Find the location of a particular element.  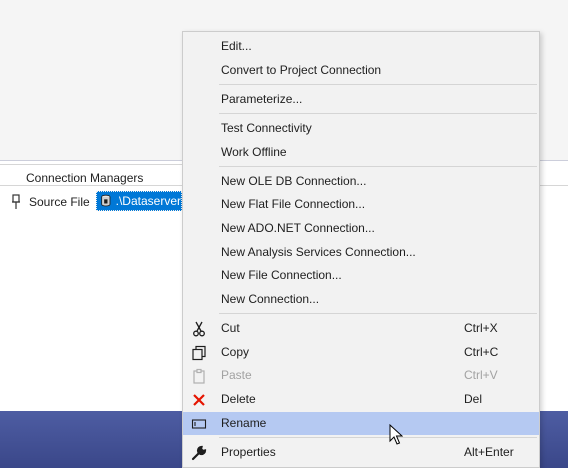

menu-item-label: Cut is located at coordinates (230, 328).